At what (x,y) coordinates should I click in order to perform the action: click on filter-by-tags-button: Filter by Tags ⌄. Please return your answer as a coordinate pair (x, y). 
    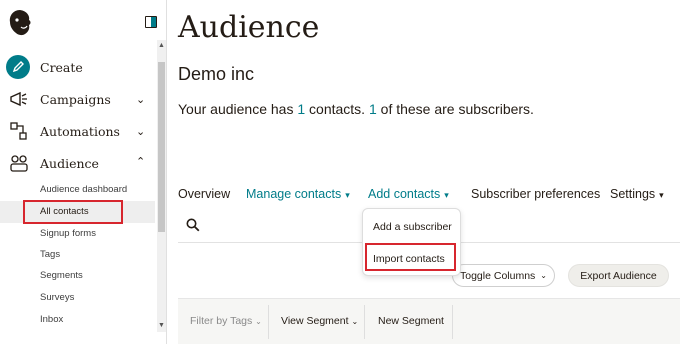
    Looking at the image, I should click on (226, 321).